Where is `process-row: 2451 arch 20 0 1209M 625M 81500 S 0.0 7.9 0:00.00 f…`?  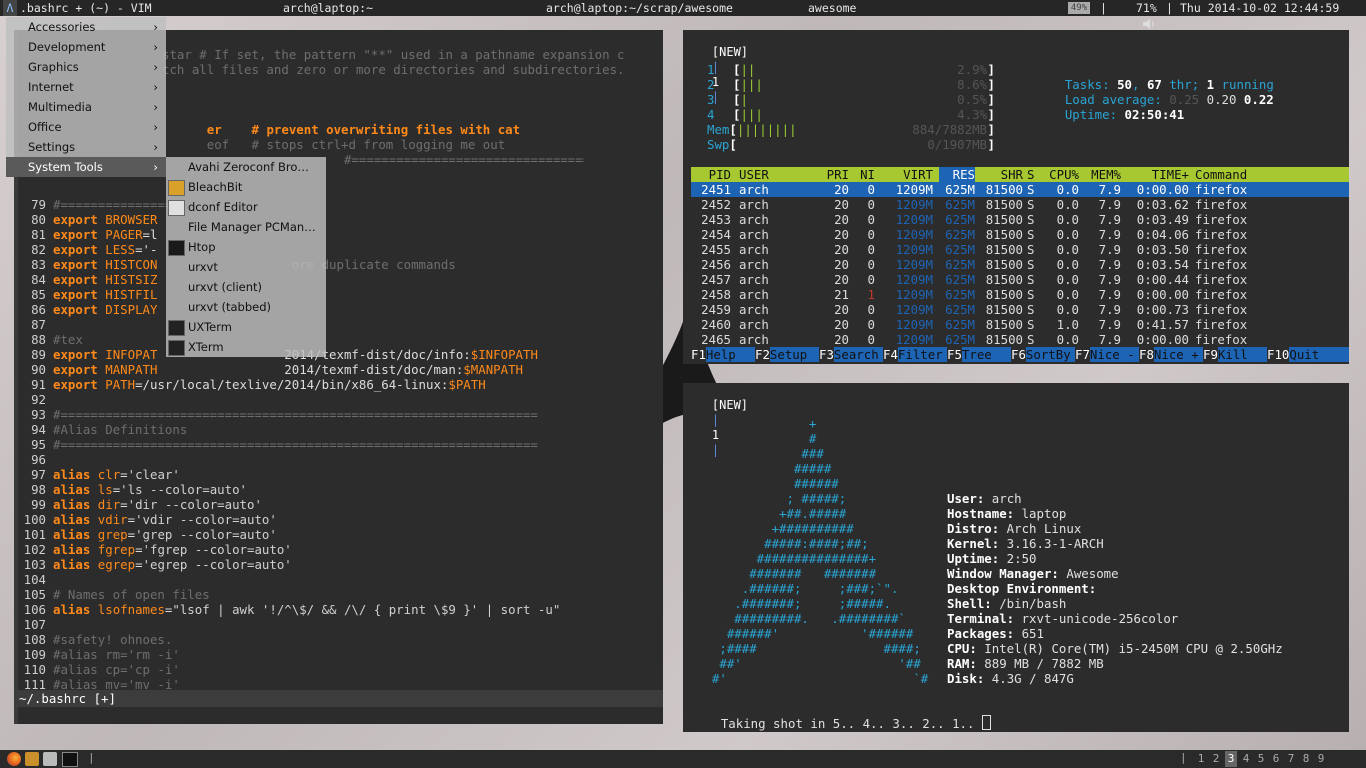 process-row: 2451 arch 20 0 1209M 625M 81500 S 0.0 7.9 0:00.00 f… is located at coordinates (1020, 189).